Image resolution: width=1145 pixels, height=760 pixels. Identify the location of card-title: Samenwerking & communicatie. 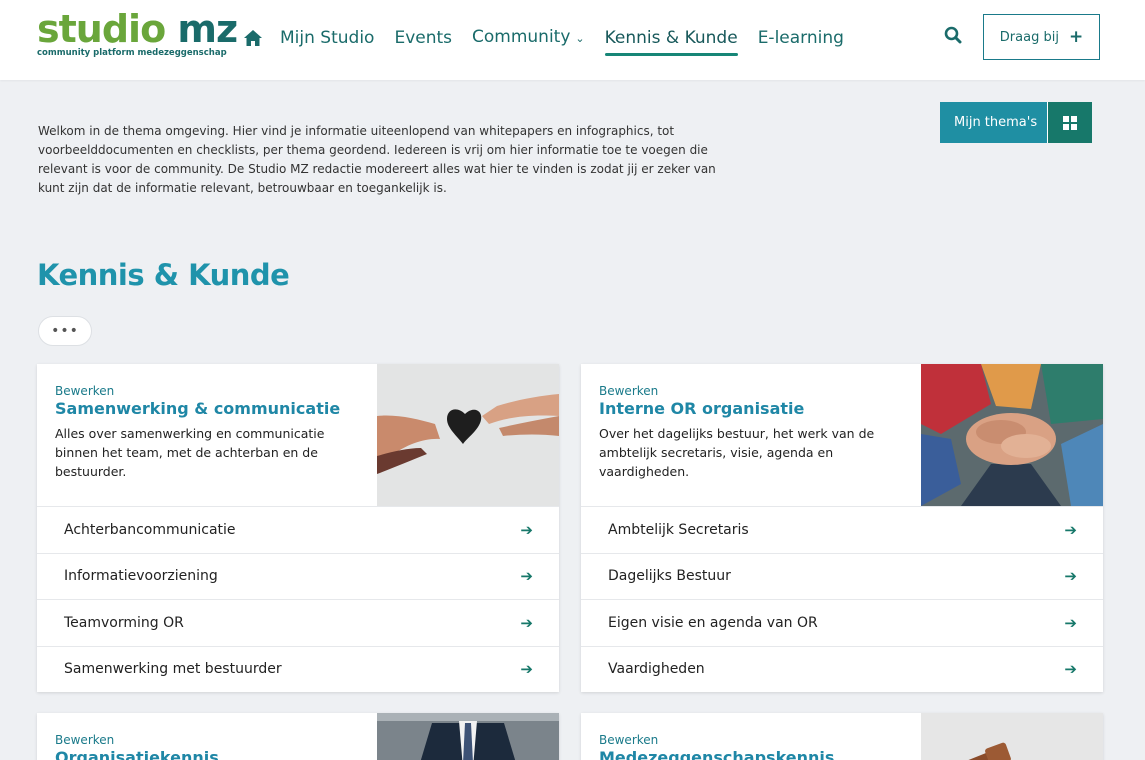
(205, 408).